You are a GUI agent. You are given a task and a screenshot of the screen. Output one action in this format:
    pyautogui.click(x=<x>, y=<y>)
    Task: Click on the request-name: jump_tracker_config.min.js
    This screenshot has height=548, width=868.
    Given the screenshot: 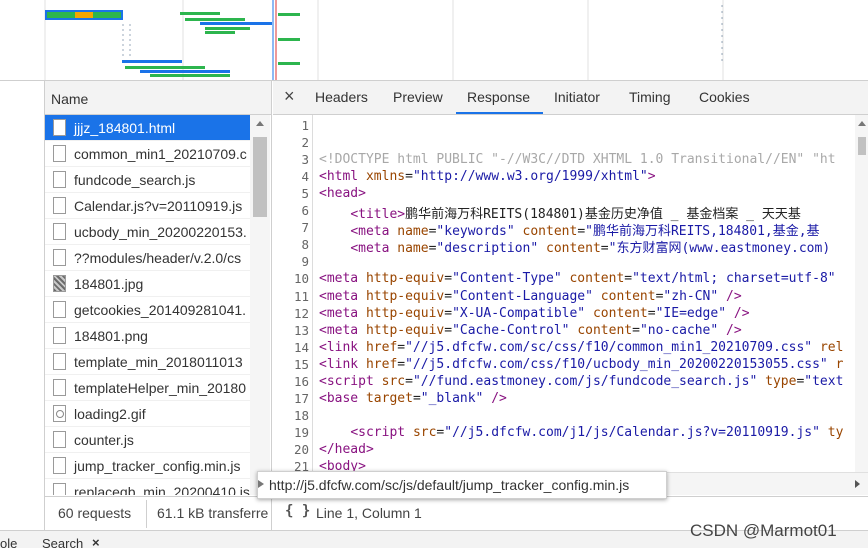 What is the action you would take?
    pyautogui.click(x=157, y=466)
    